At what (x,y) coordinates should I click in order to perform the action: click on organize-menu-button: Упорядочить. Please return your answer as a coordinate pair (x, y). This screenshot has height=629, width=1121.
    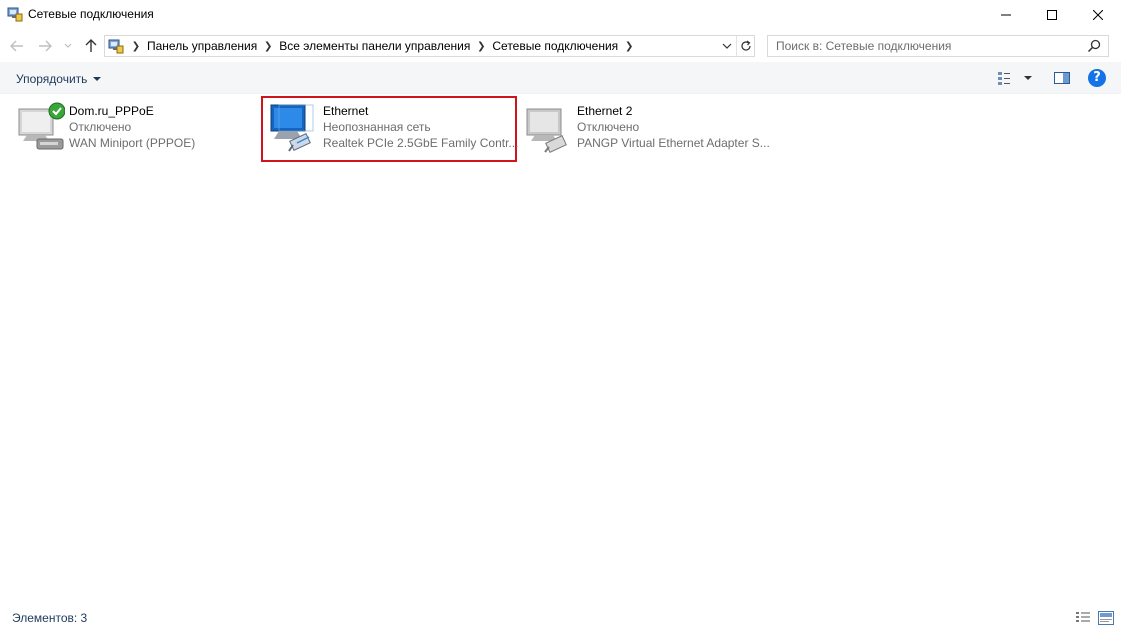
    Looking at the image, I should click on (58, 79).